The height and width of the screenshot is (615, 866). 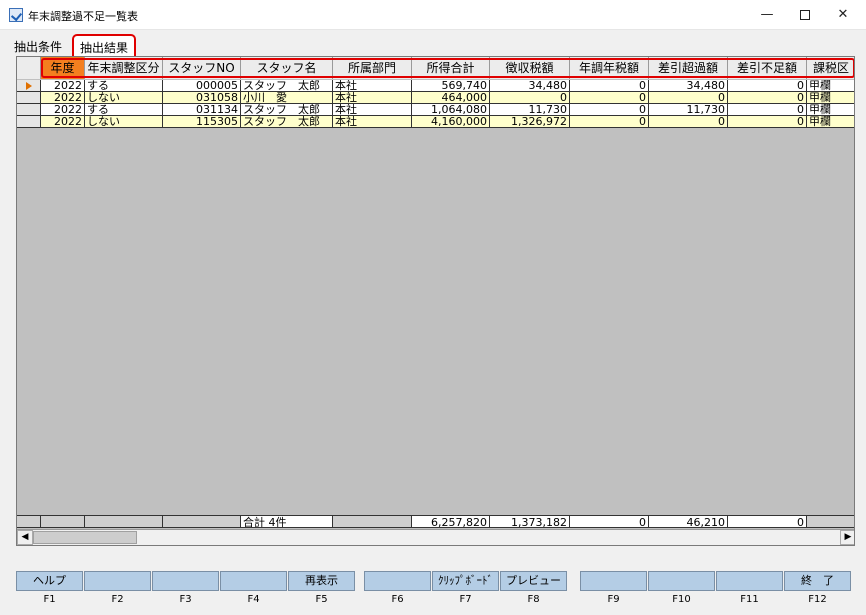 I want to click on total-income: 6,257,820, so click(x=451, y=521).